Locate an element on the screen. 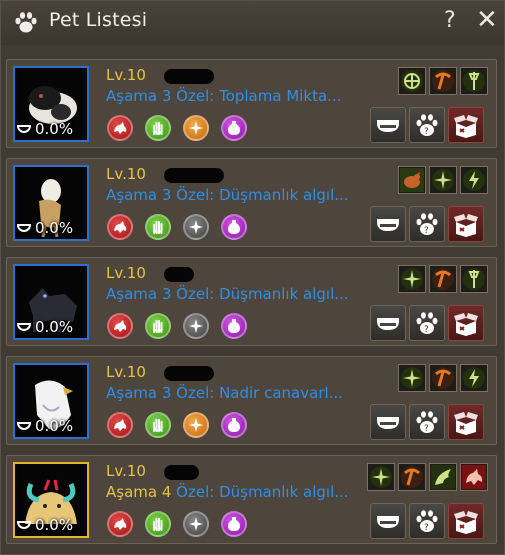  chicken-skill-icon is located at coordinates (412, 180).